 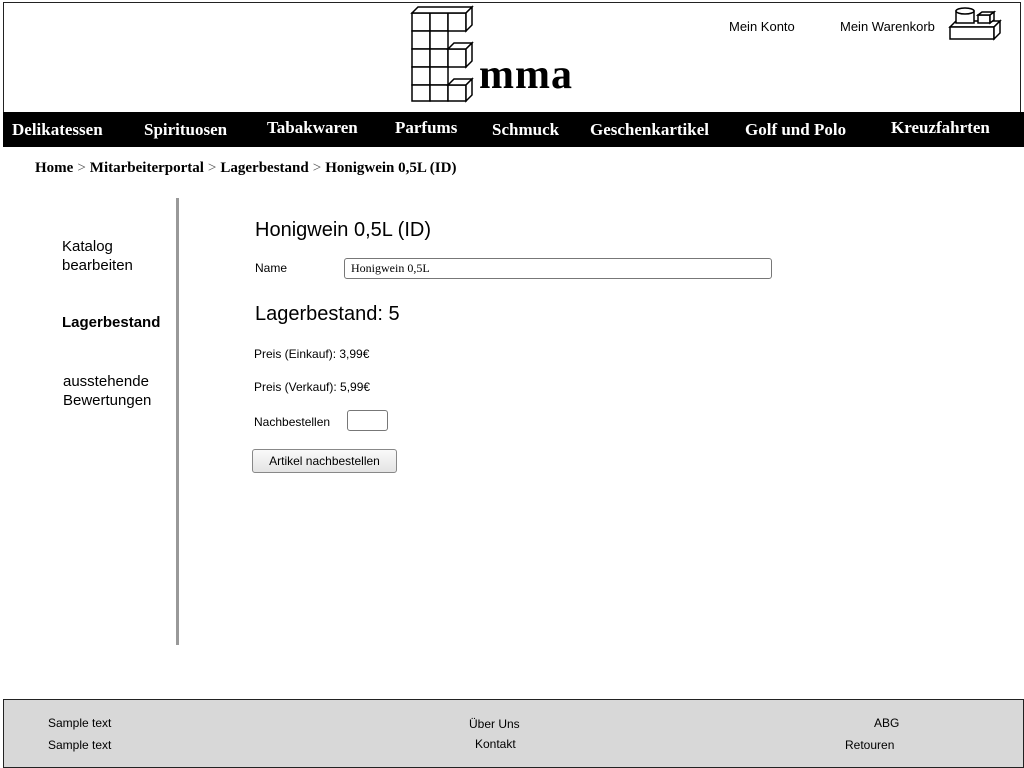 I want to click on reorder-button: Artikel nachbestellen, so click(x=324, y=461).